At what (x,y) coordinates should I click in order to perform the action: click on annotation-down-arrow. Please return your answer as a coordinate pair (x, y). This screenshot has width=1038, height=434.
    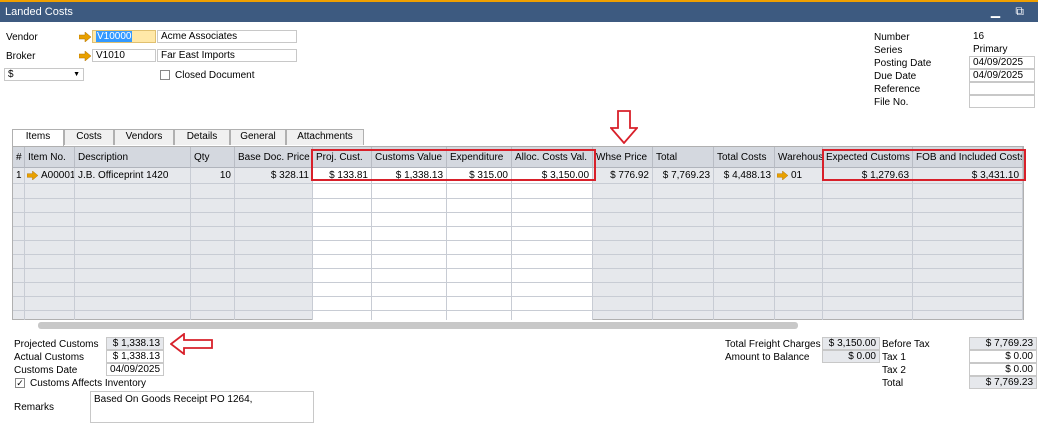
    Looking at the image, I should click on (624, 127).